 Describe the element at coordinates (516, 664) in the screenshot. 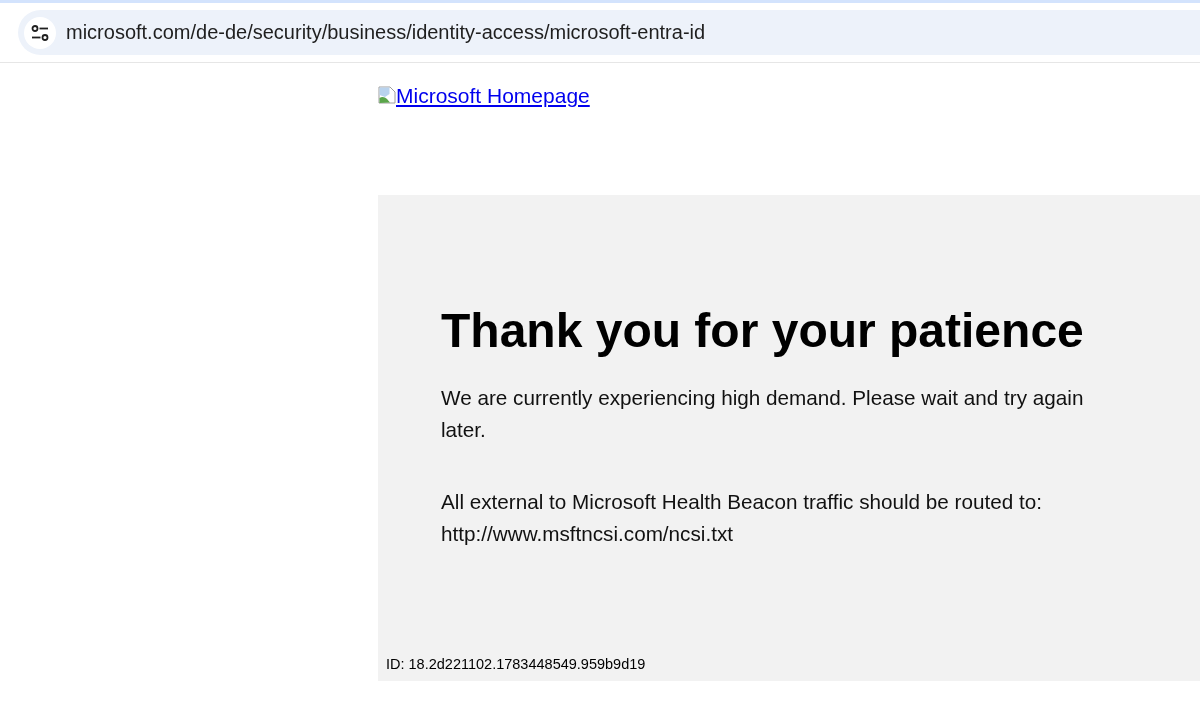

I see `request-id-text: ID: 18.2d221102.1783448549.959b9d19` at that location.